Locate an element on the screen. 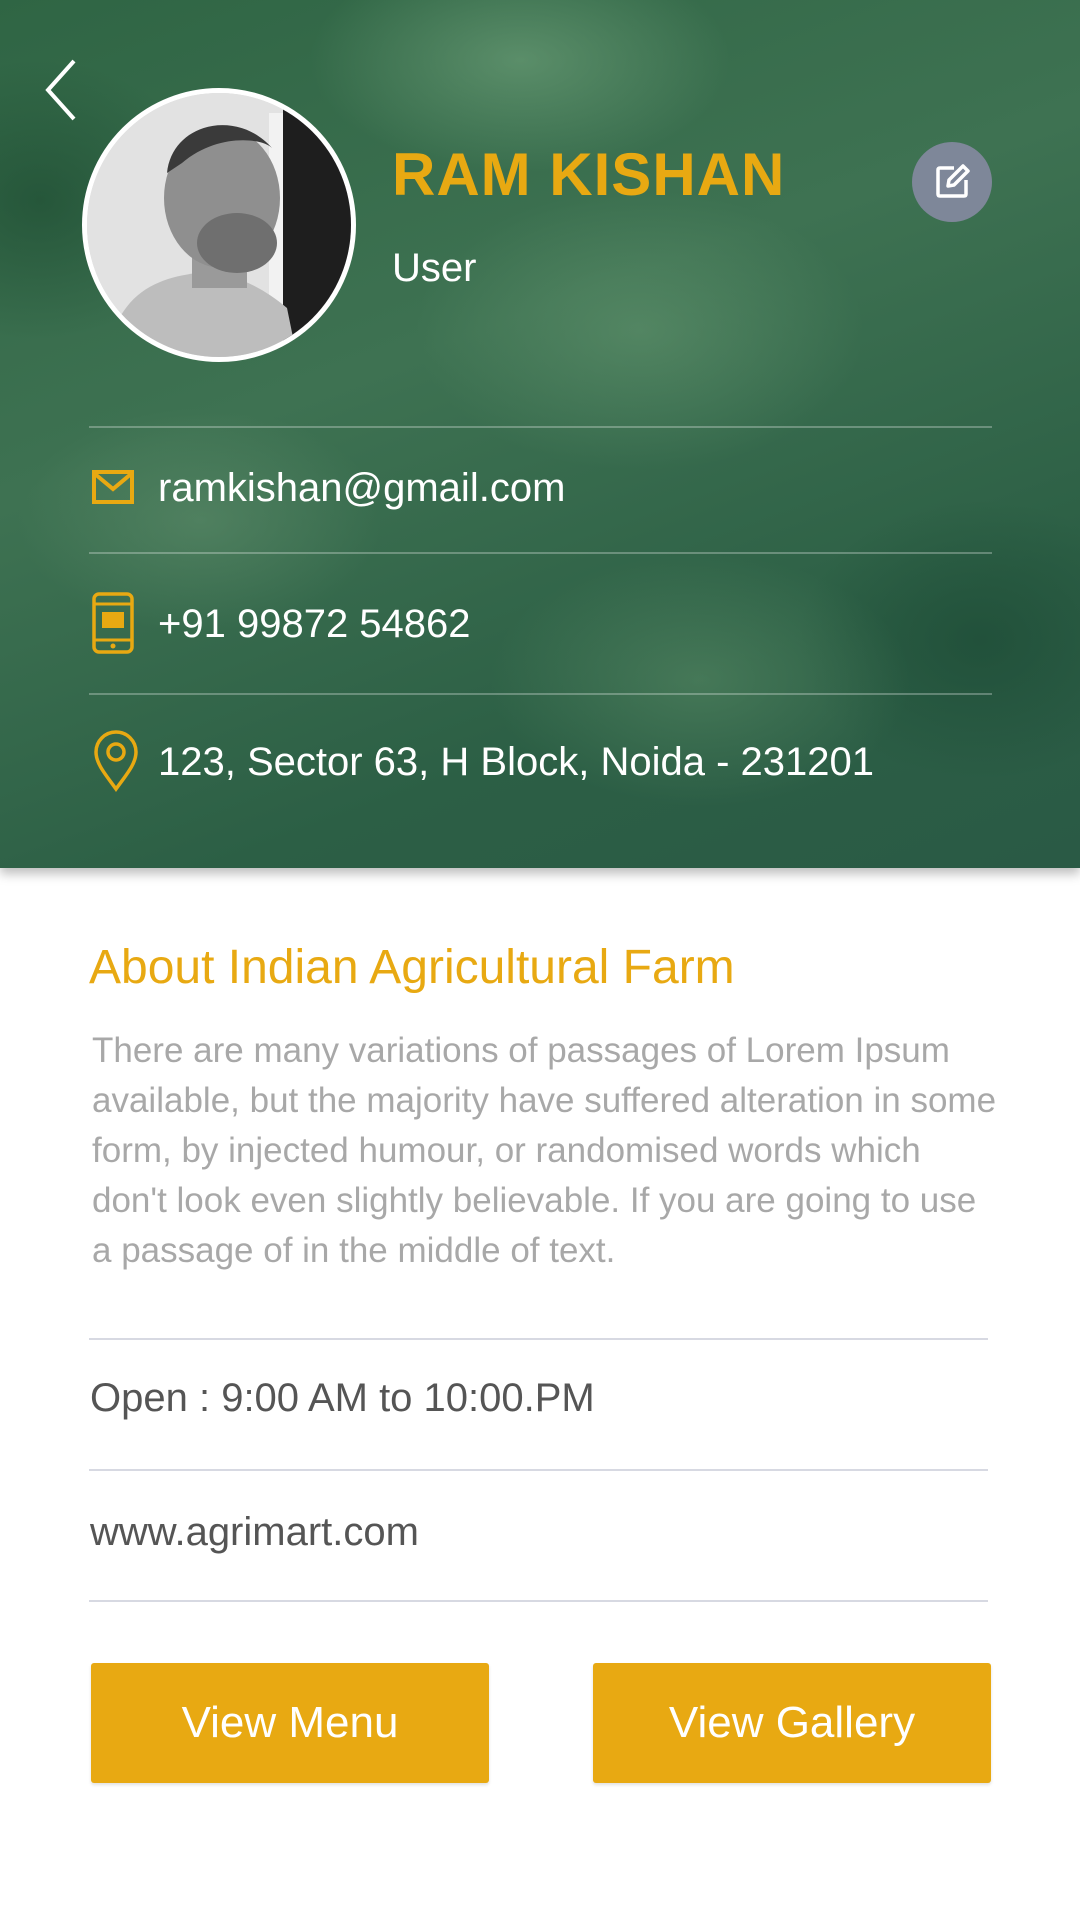 This screenshot has width=1080, height=1920. website-link: www.agrimart.com is located at coordinates (254, 1532).